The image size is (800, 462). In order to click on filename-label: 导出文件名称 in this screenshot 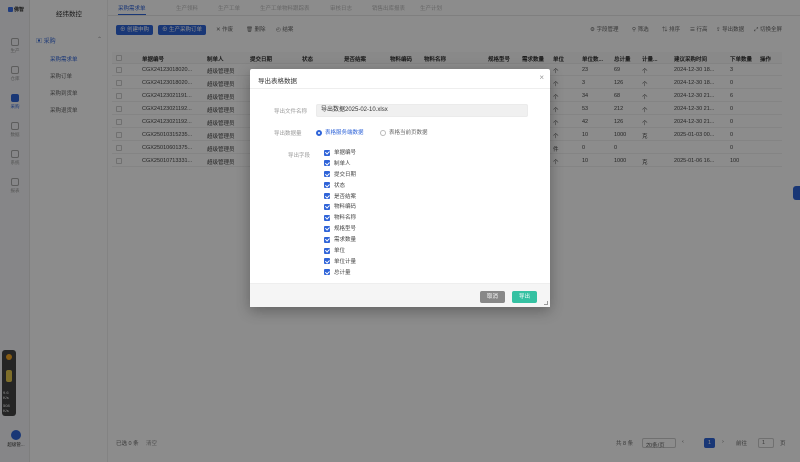, I will do `click(291, 112)`.